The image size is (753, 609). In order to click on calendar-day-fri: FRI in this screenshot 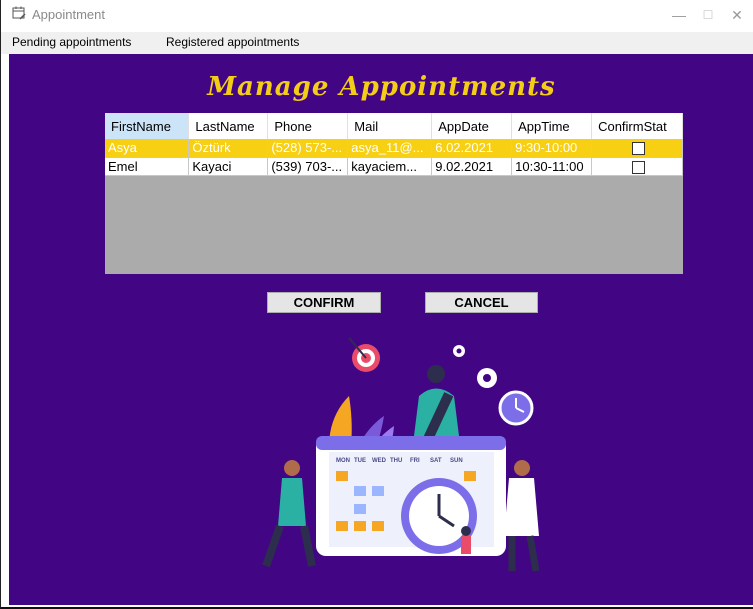, I will do `click(415, 461)`.